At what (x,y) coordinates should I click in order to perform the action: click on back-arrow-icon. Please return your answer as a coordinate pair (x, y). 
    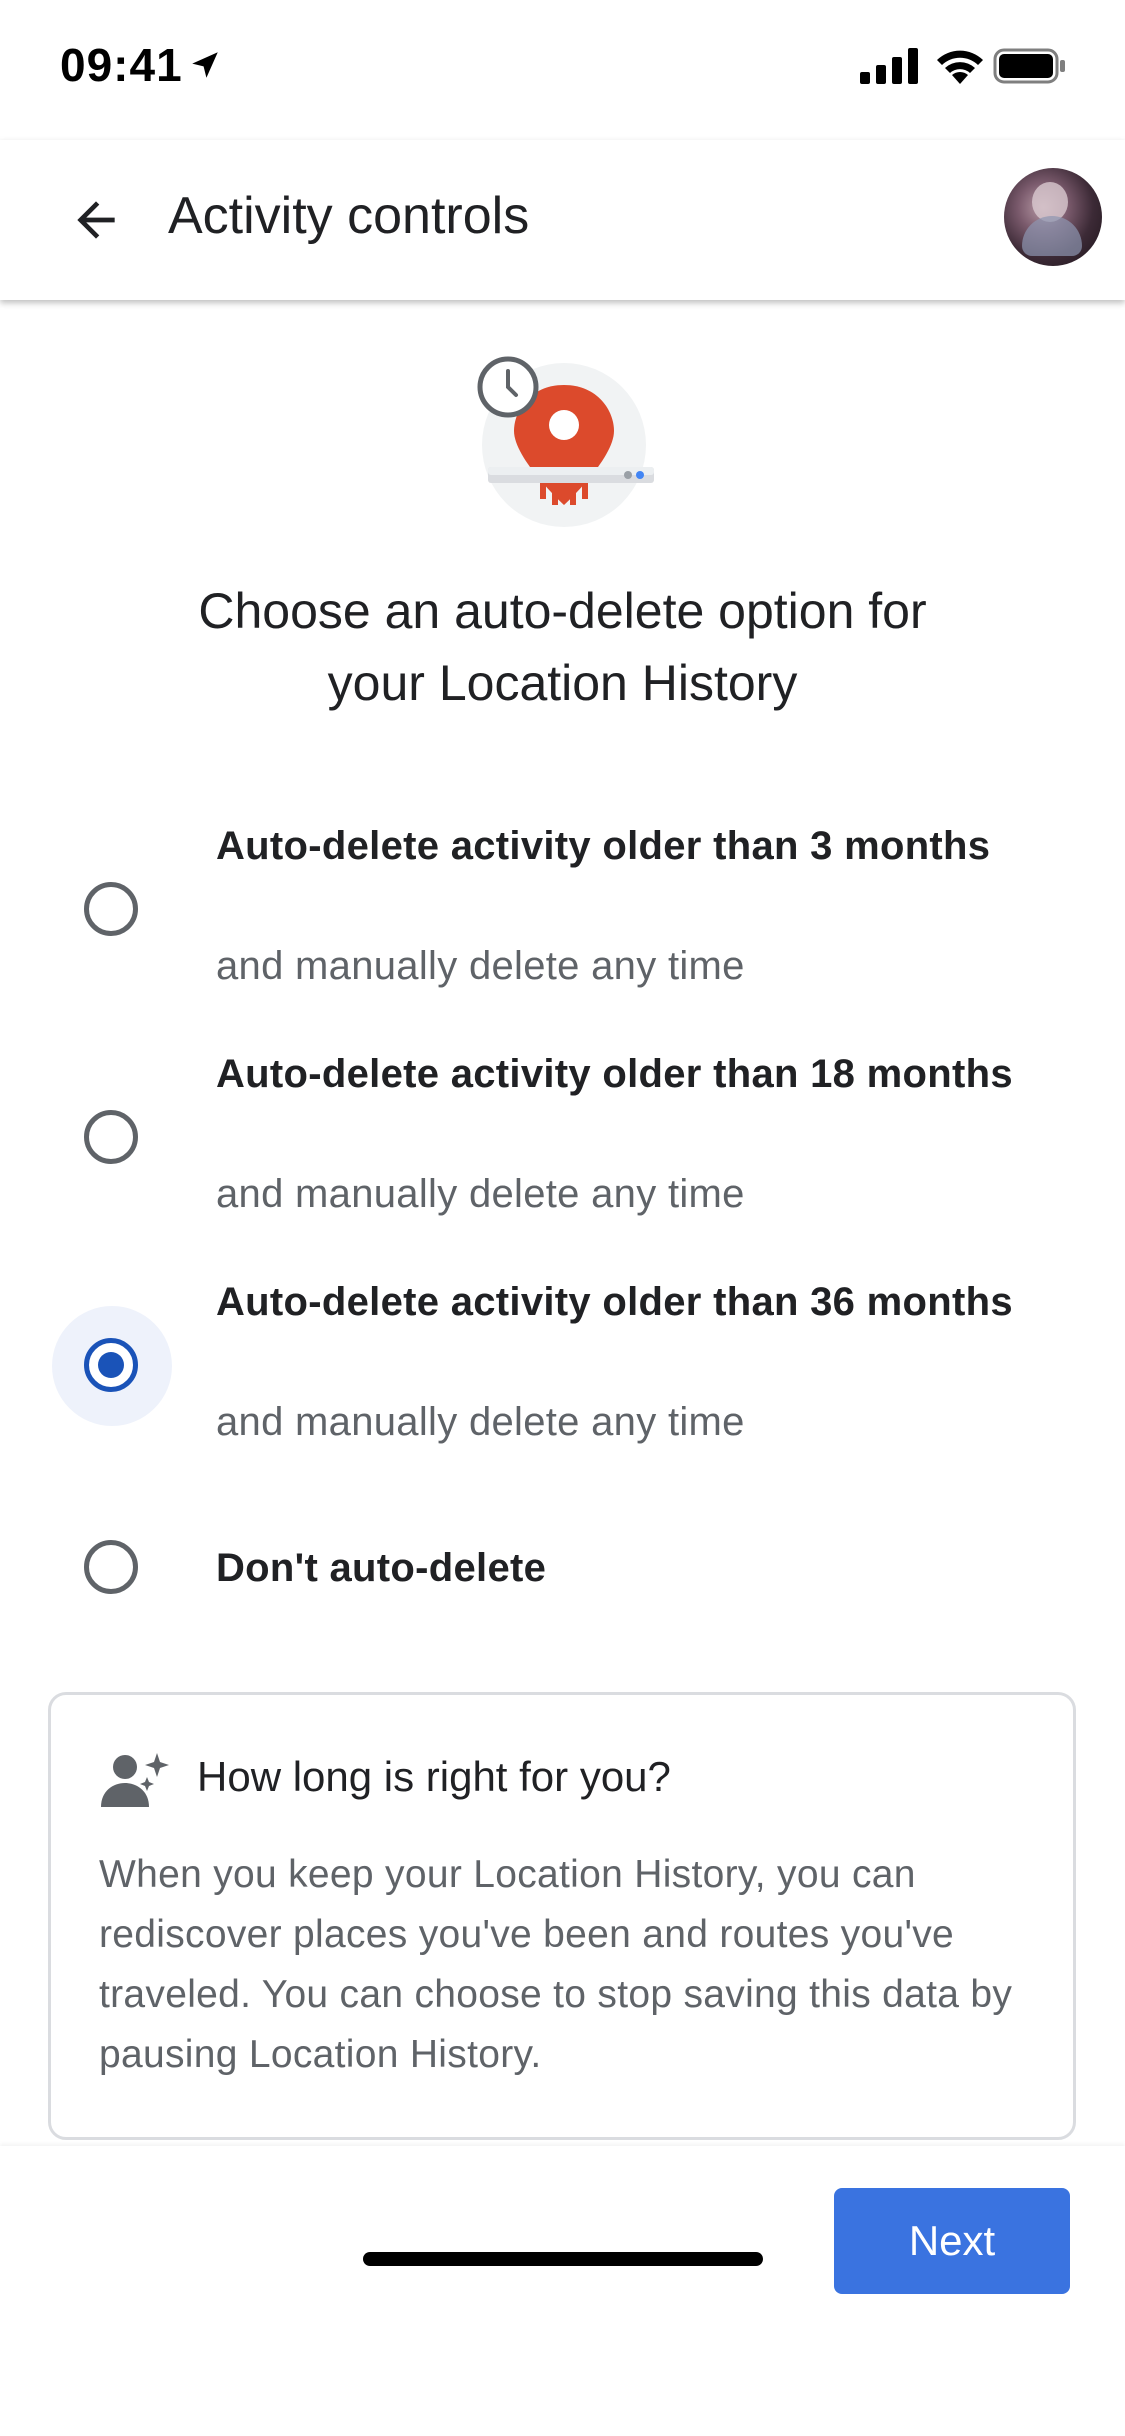
    Looking at the image, I should click on (96, 220).